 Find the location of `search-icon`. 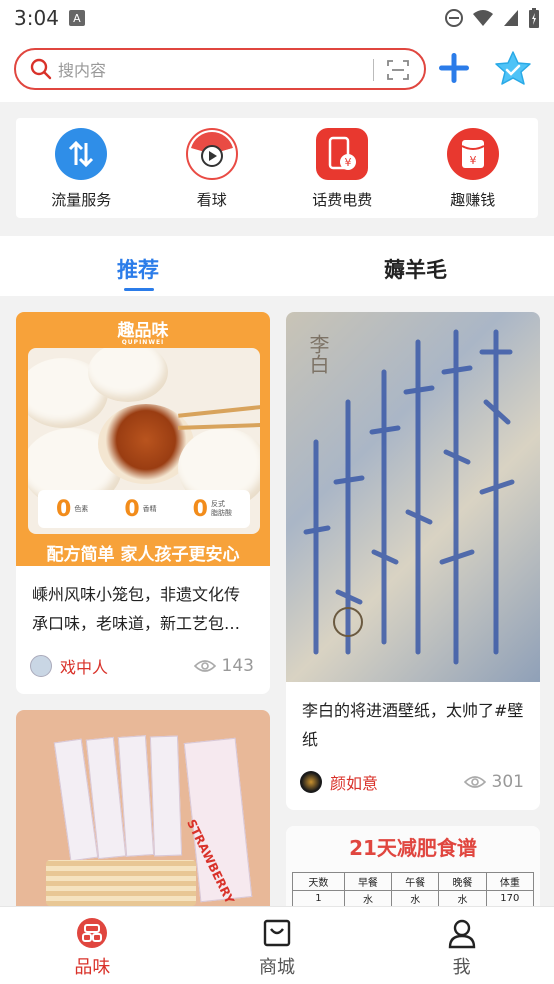

search-icon is located at coordinates (41, 69).